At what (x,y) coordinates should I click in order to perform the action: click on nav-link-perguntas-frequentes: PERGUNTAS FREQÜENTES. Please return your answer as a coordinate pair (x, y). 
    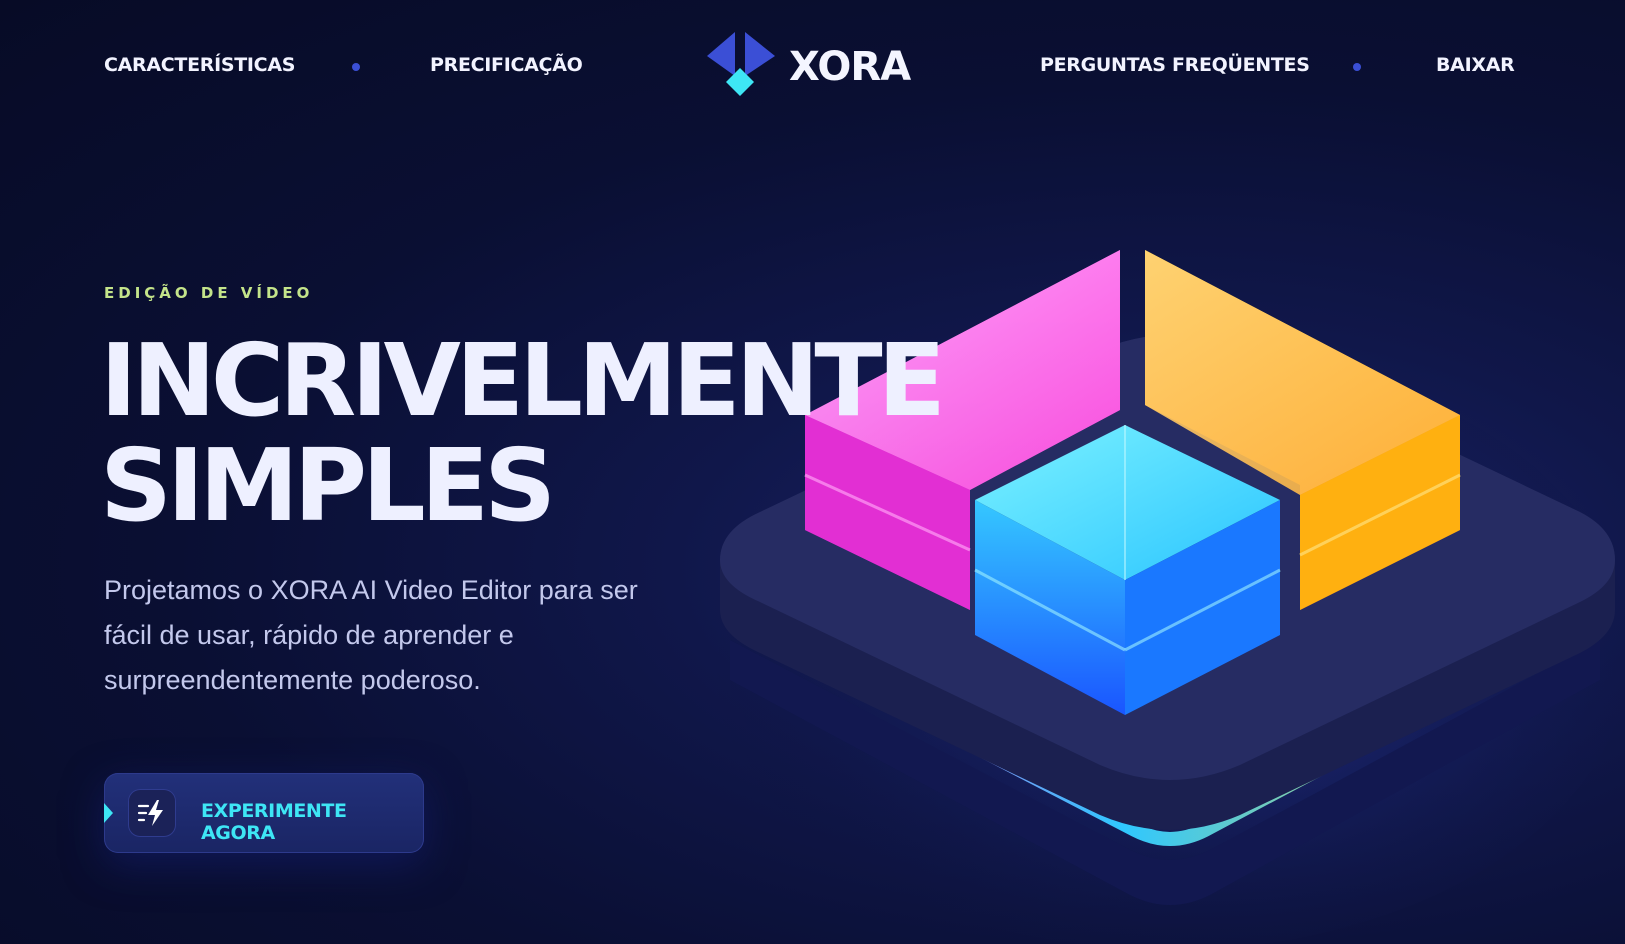
    Looking at the image, I should click on (1175, 65).